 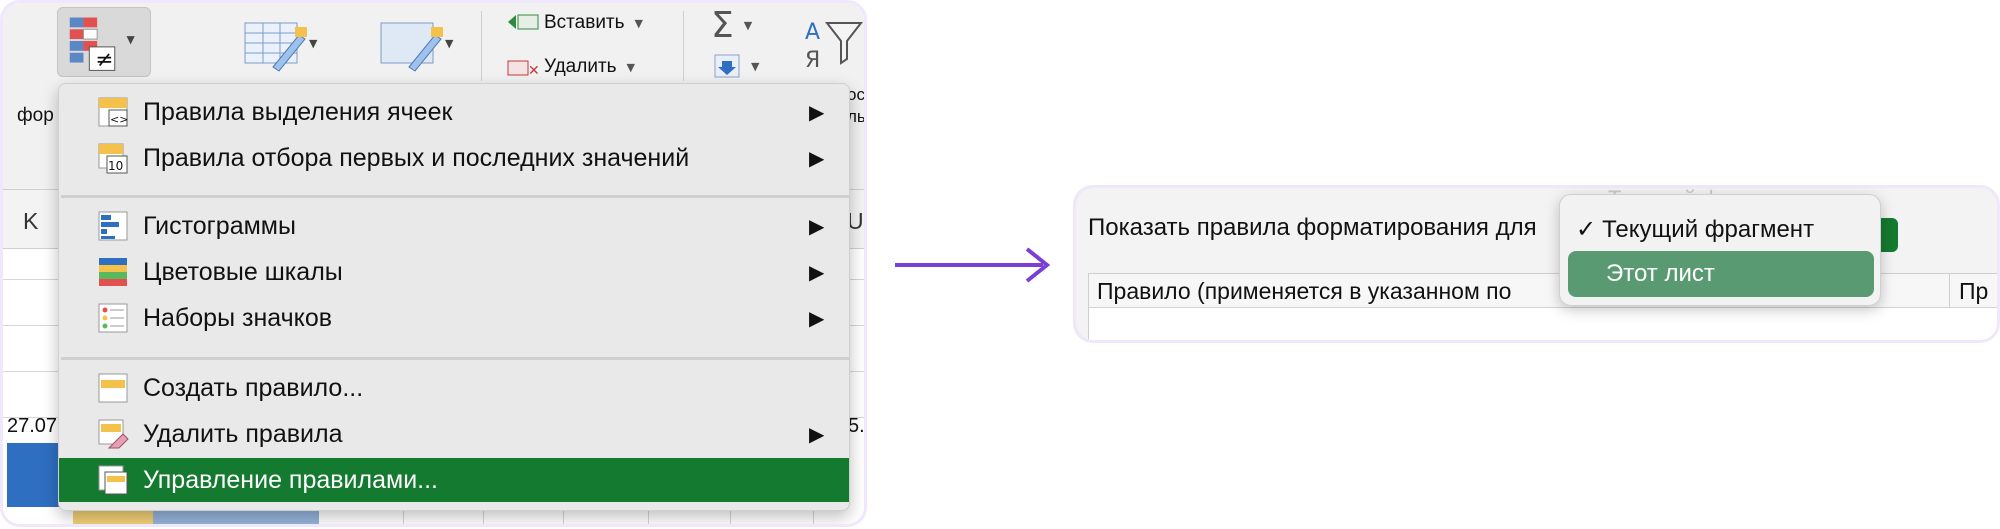 What do you see at coordinates (727, 66) in the screenshot?
I see `fill-down-icon` at bounding box center [727, 66].